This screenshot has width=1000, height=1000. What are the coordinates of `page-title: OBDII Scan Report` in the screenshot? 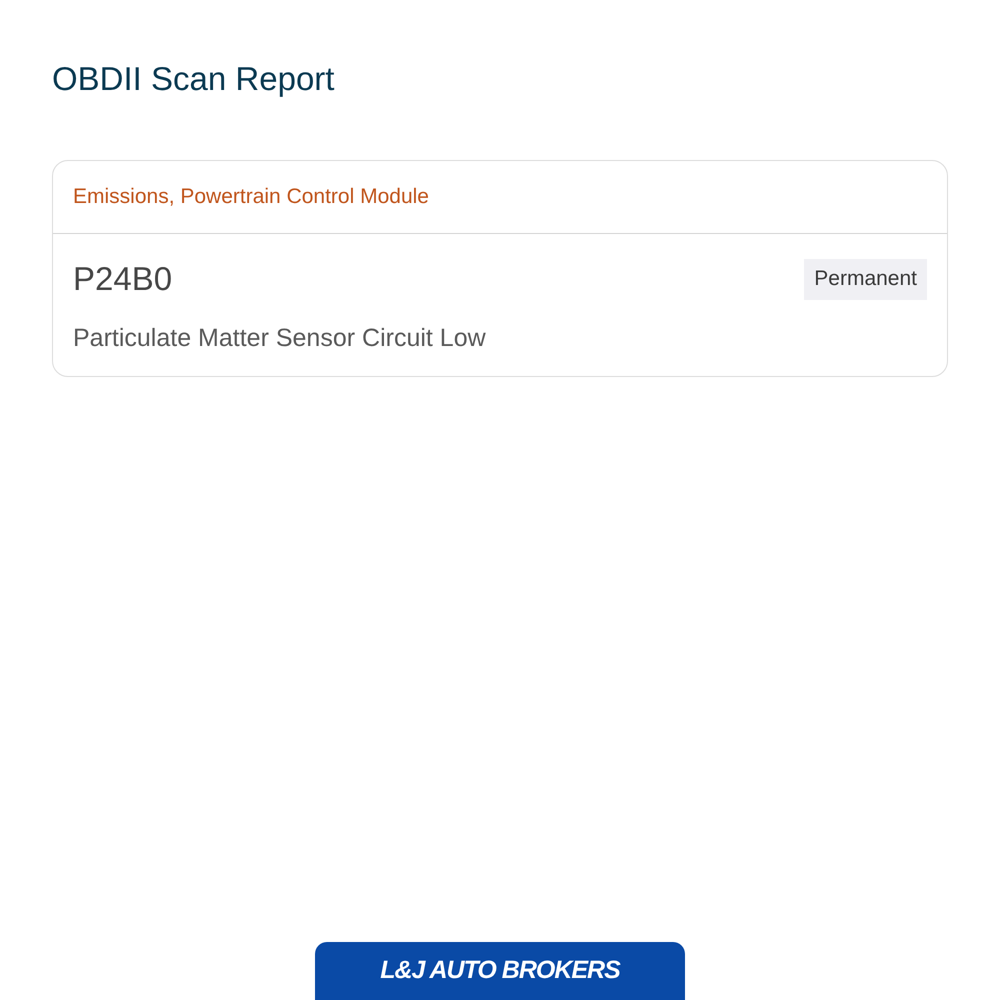 It's located at (193, 79).